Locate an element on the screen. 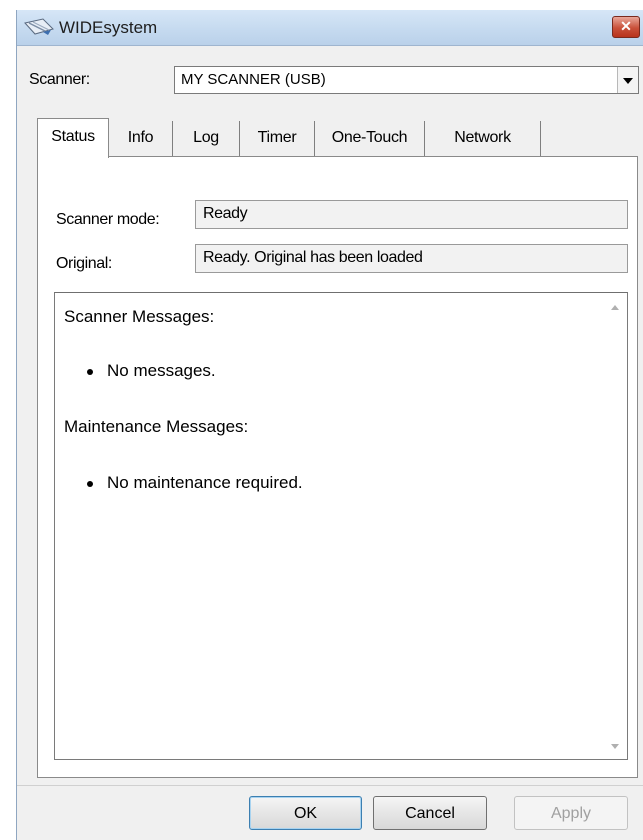  list-item: No messages. is located at coordinates (151, 370).